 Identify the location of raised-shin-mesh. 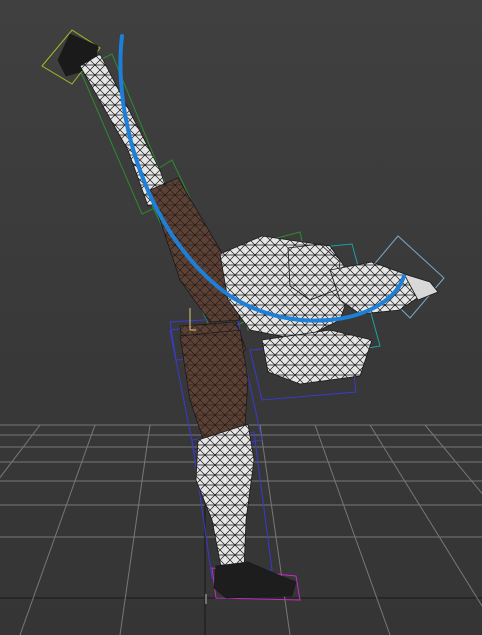
(125, 130).